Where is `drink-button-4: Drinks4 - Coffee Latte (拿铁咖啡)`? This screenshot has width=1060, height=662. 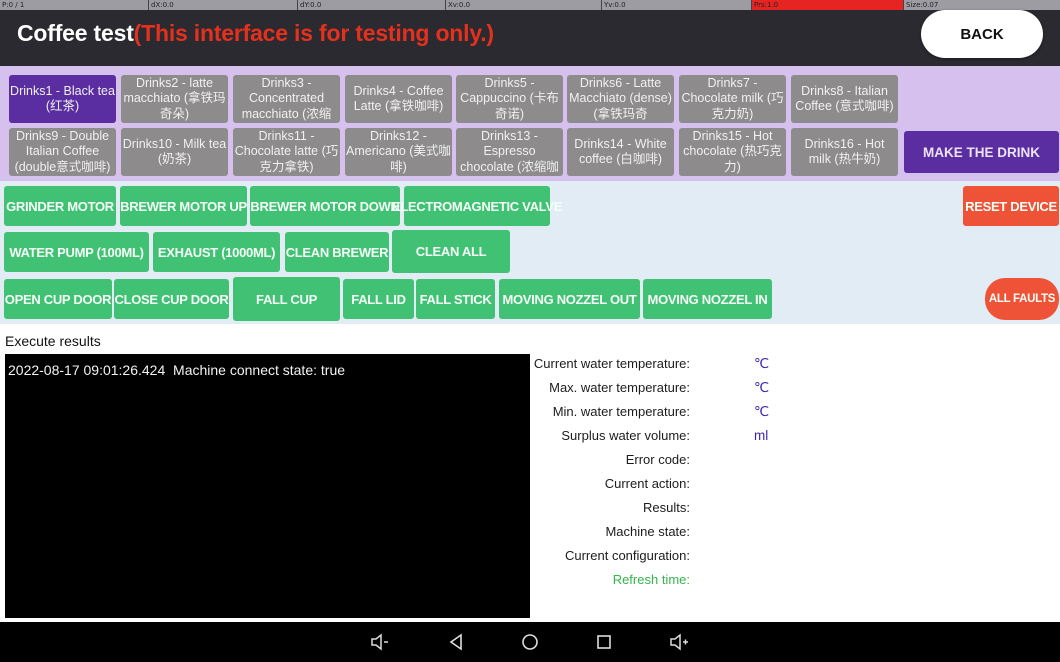 drink-button-4: Drinks4 - Coffee Latte (拿铁咖啡) is located at coordinates (398, 99).